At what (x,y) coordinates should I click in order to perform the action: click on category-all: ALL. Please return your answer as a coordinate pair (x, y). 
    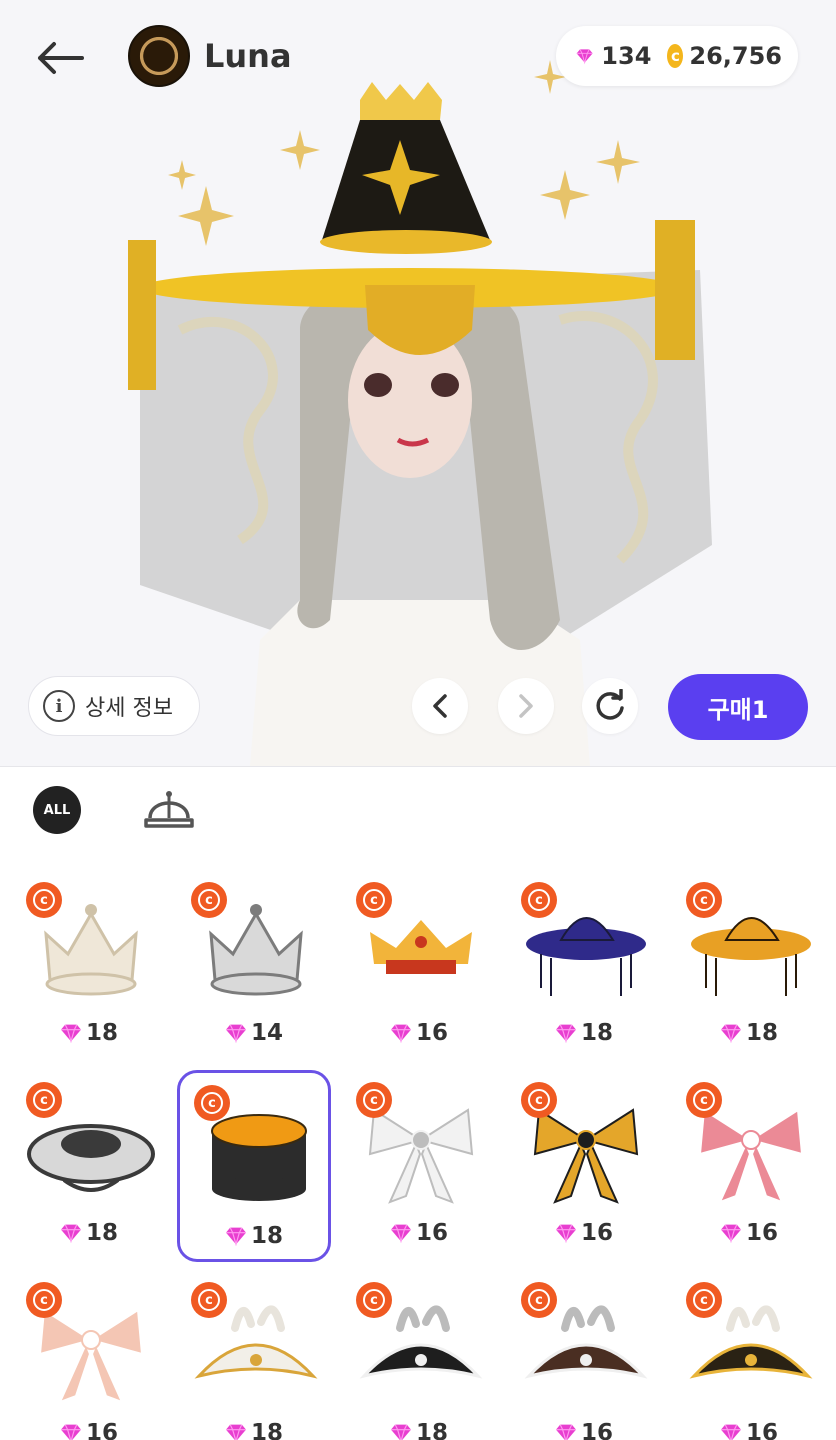
    Looking at the image, I should click on (57, 810).